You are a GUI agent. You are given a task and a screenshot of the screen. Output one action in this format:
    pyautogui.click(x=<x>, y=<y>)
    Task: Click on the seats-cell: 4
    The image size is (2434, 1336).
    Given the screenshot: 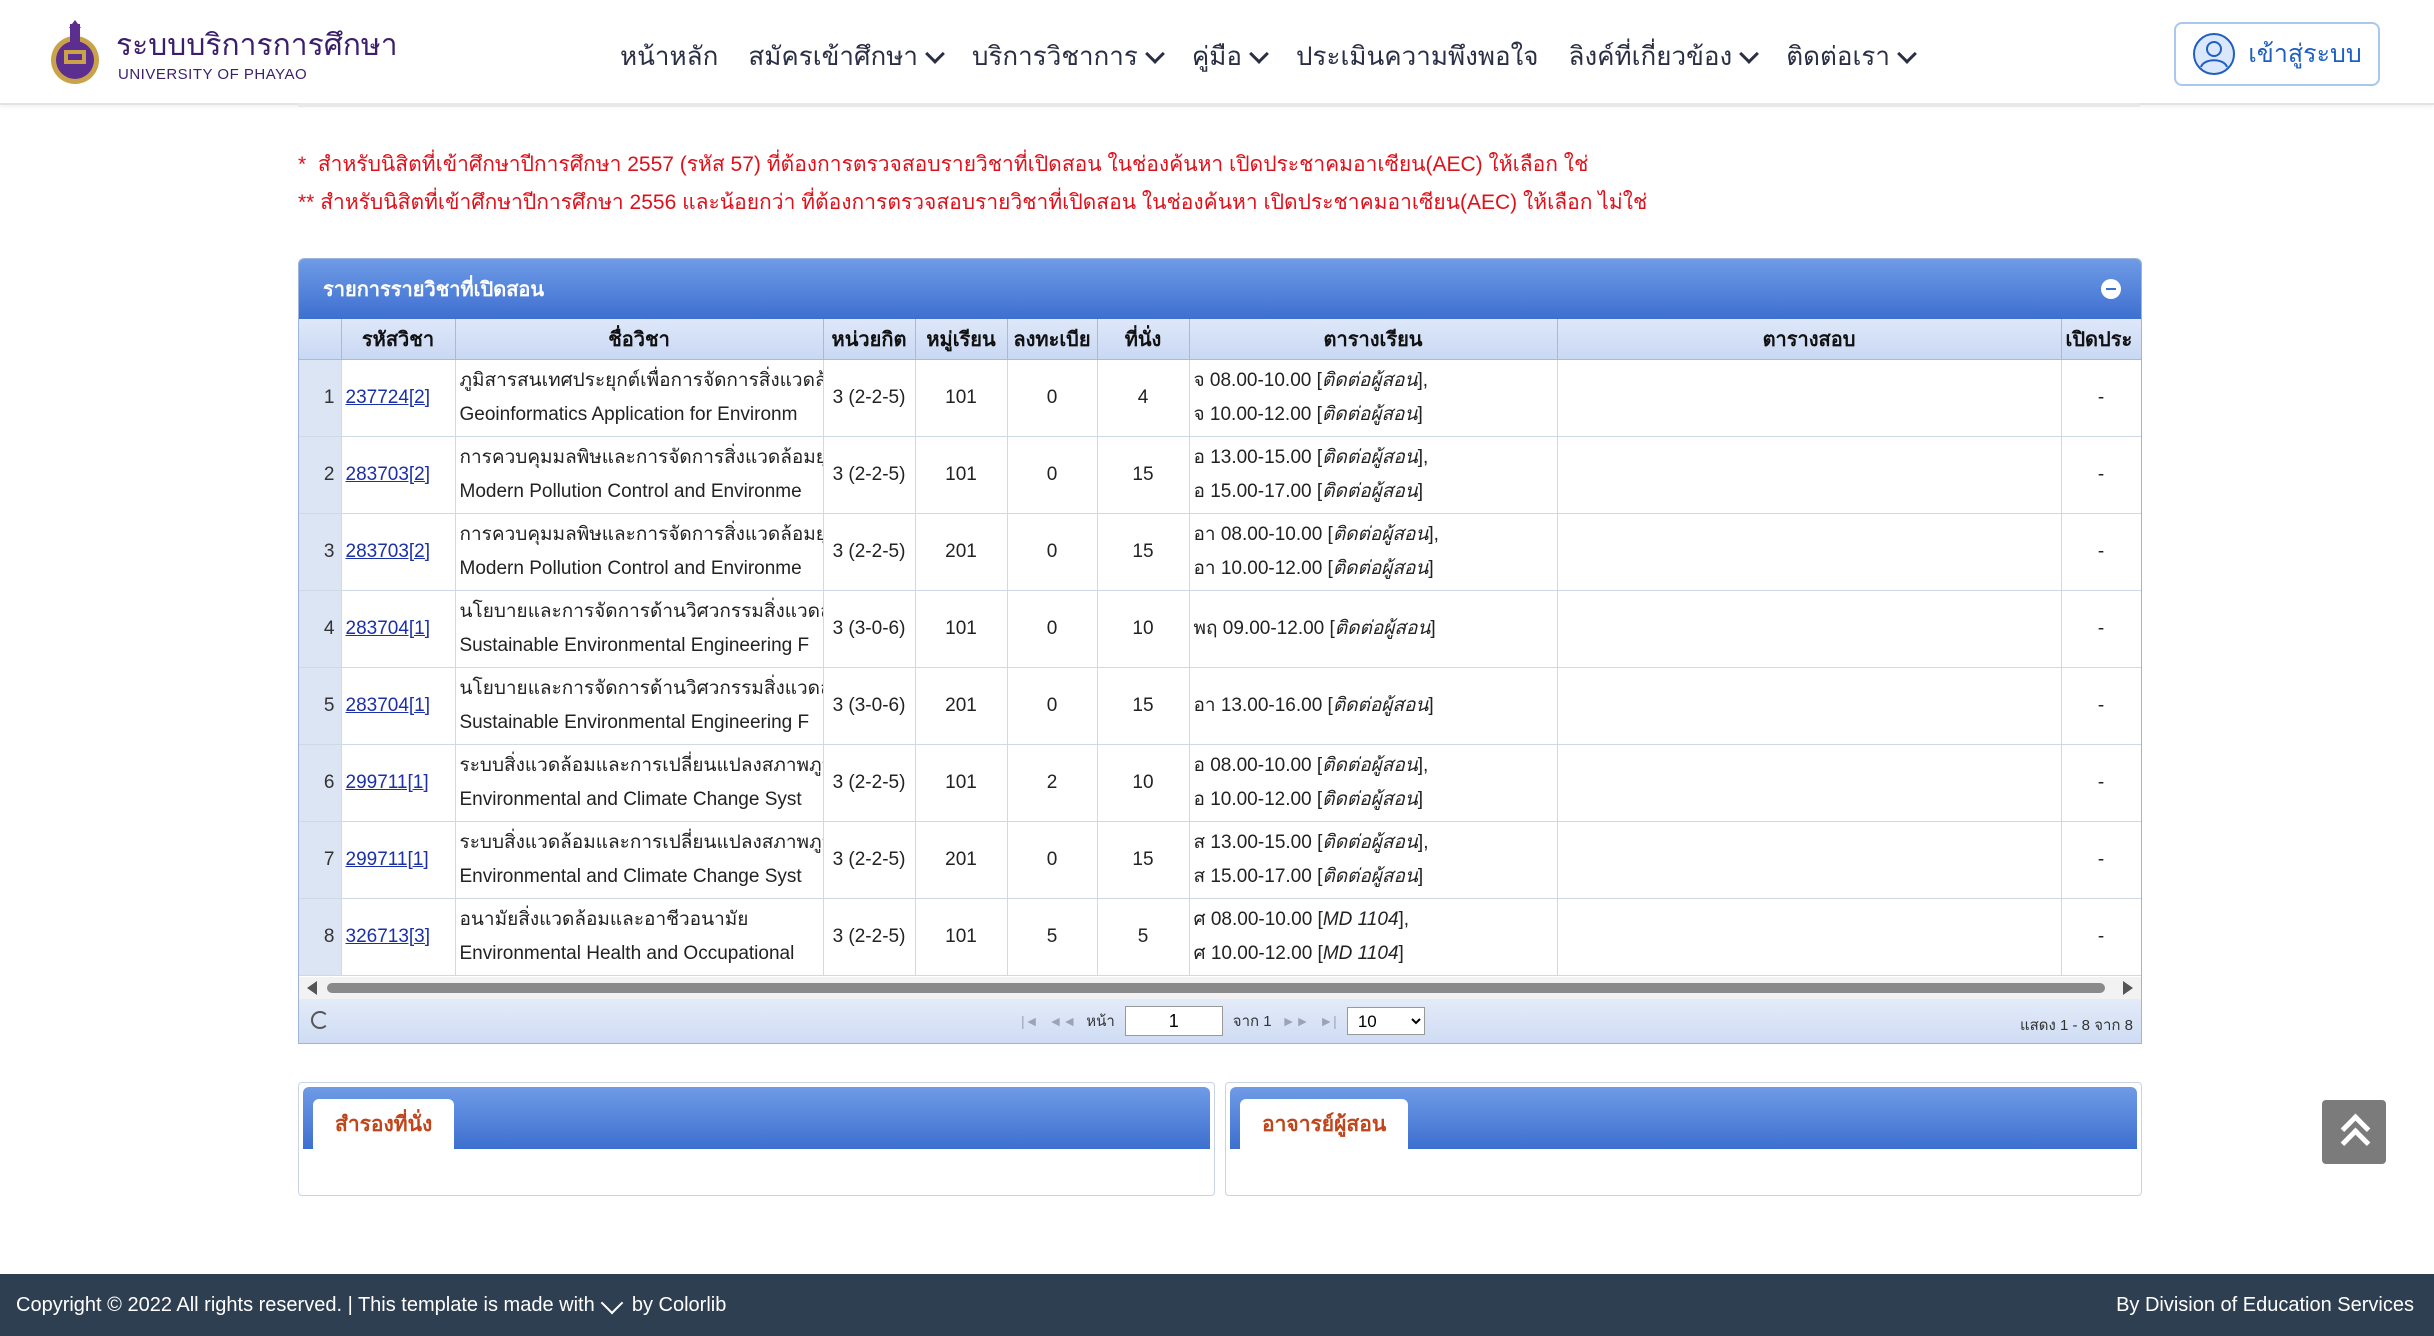 What is the action you would take?
    pyautogui.click(x=1143, y=398)
    